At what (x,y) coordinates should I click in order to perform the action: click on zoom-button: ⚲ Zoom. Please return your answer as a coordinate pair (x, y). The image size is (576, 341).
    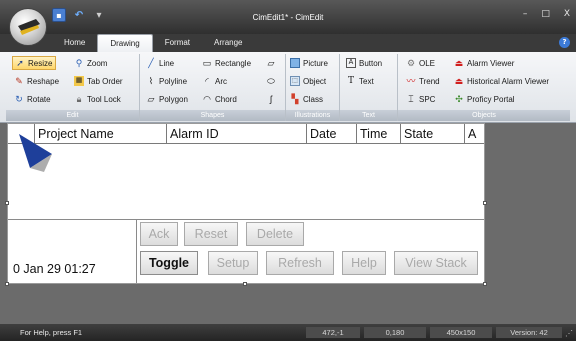
    Looking at the image, I should click on (91, 63).